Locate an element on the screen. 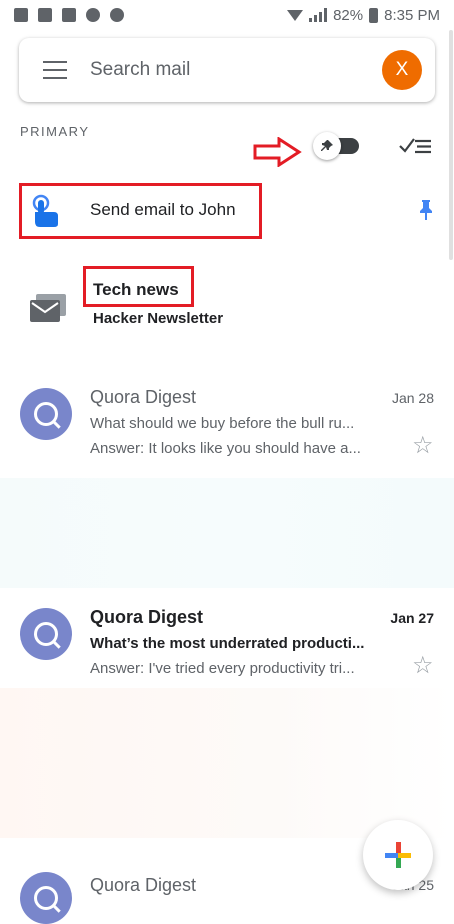  android-icon is located at coordinates (93, 15).